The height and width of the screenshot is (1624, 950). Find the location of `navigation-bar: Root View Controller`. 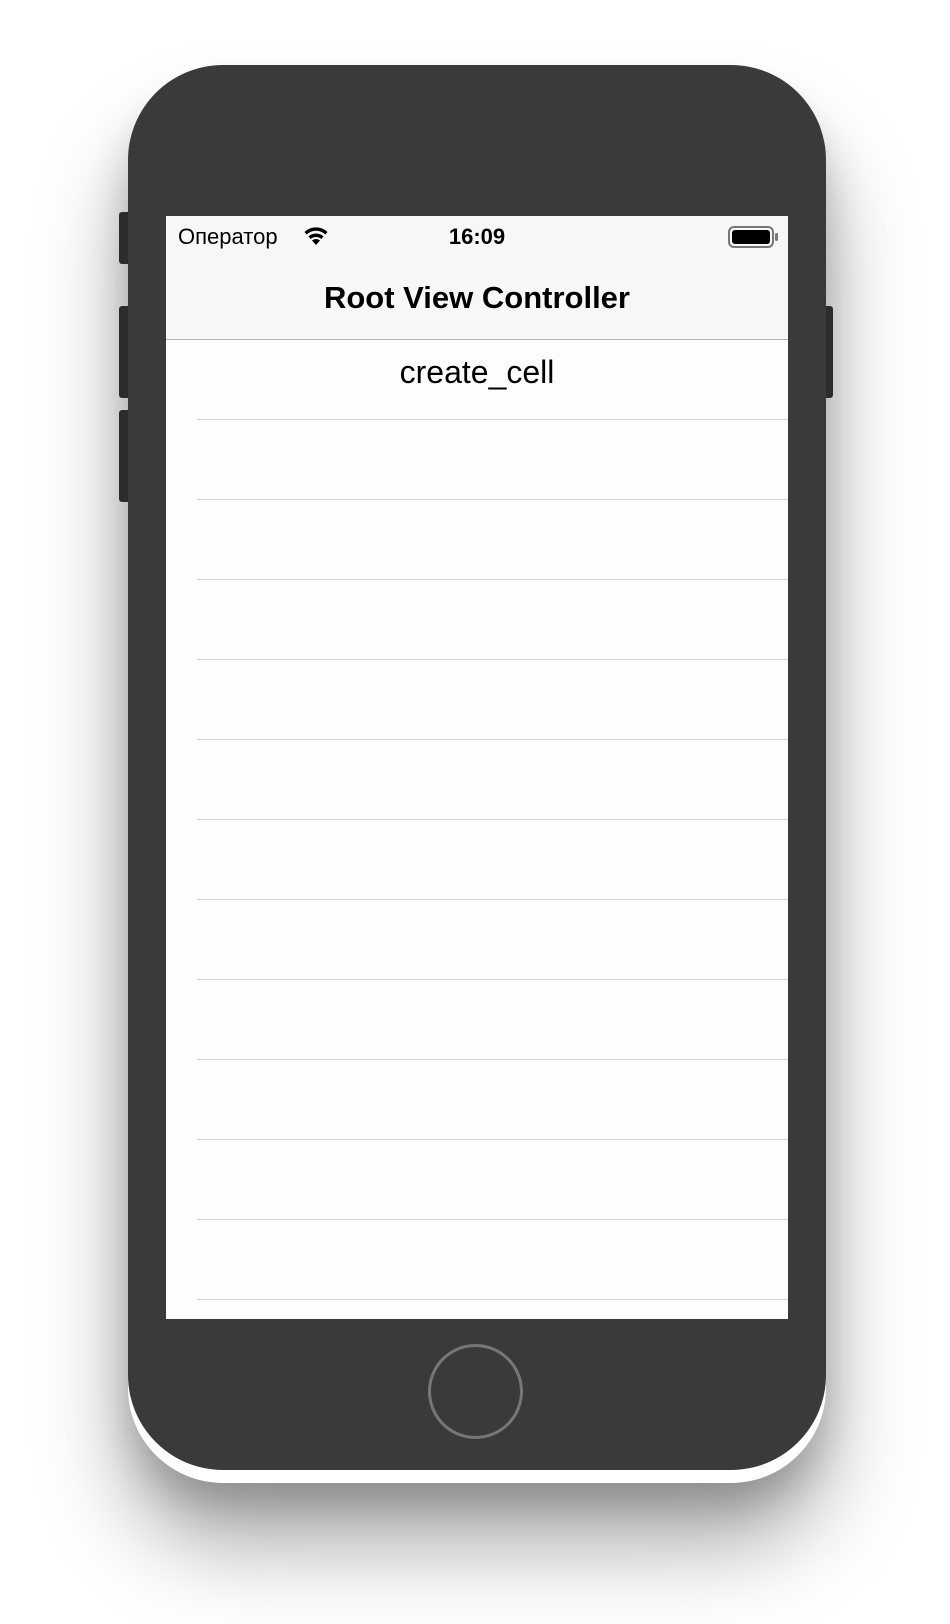

navigation-bar: Root View Controller is located at coordinates (477, 299).